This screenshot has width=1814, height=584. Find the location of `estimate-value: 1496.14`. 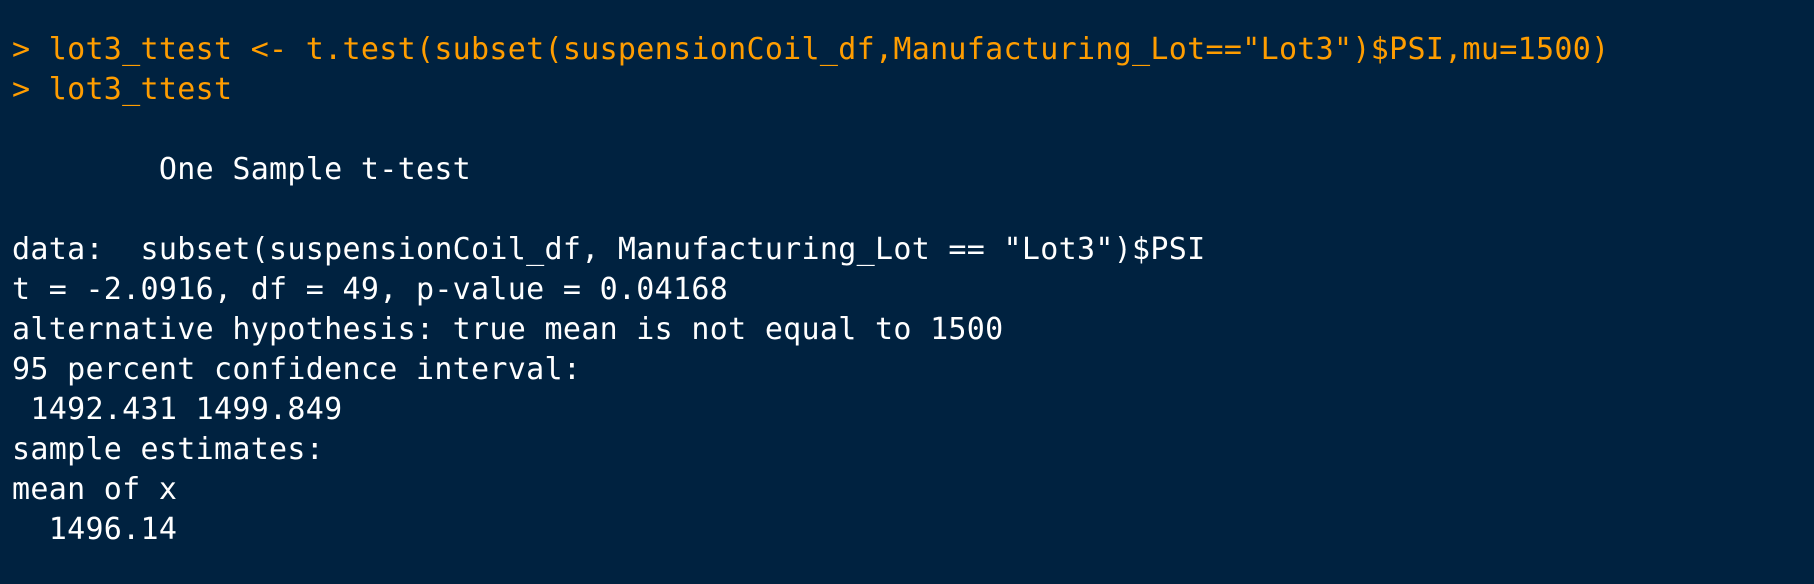

estimate-value: 1496.14 is located at coordinates (104, 529).